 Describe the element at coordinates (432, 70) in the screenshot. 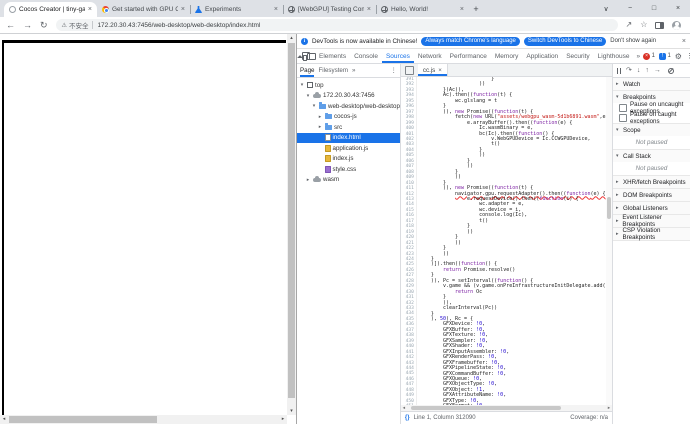

I see `editor-tab-ccjs: cc.js ×` at that location.